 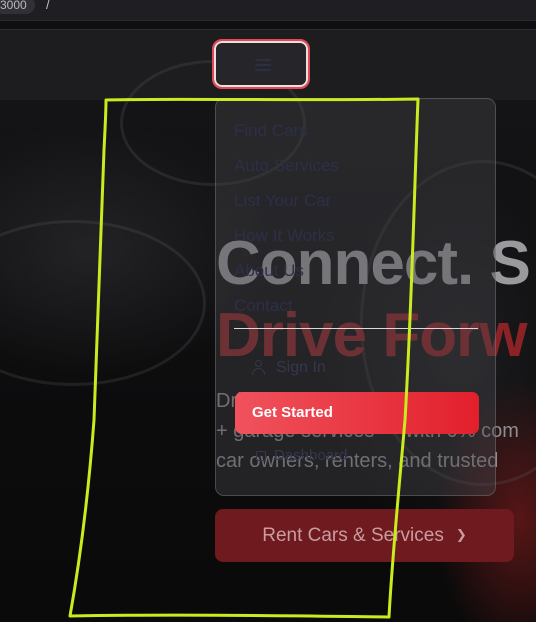 I want to click on menu-item-contact: Contact, so click(x=263, y=306).